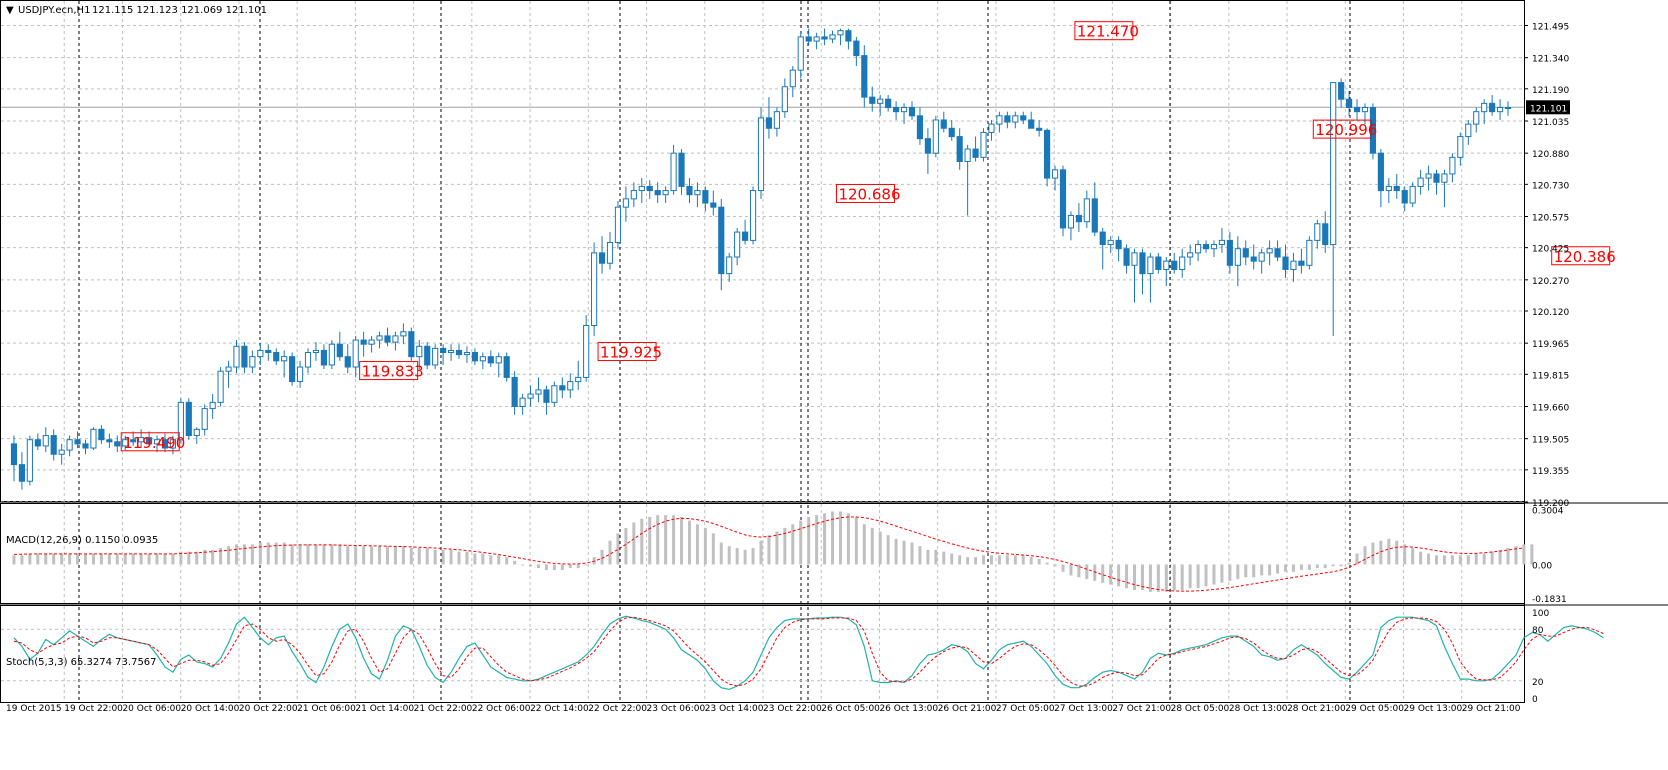 The width and height of the screenshot is (1668, 770). What do you see at coordinates (1550, 123) in the screenshot?
I see `price-tick-label: 121.035` at bounding box center [1550, 123].